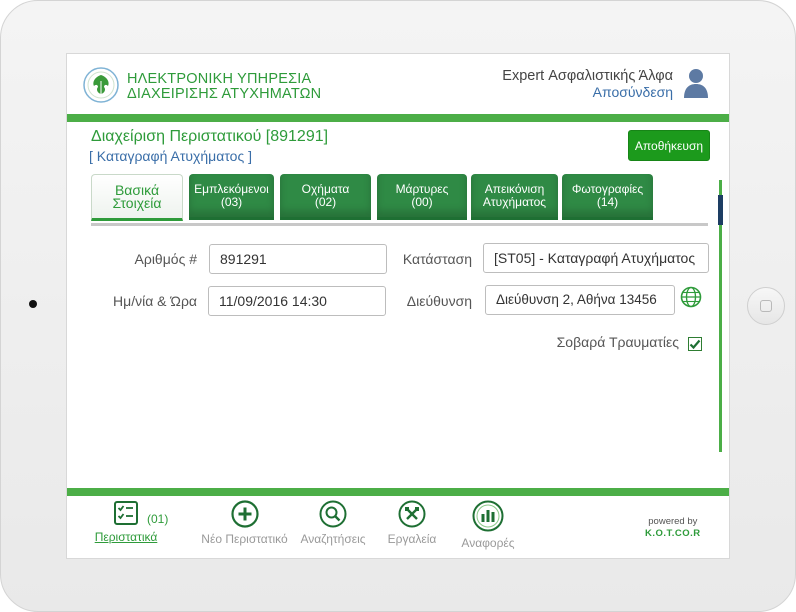 The width and height of the screenshot is (796, 612). Describe the element at coordinates (297, 301) in the screenshot. I see `datetime-field: 11/09/2016 14:30` at that location.